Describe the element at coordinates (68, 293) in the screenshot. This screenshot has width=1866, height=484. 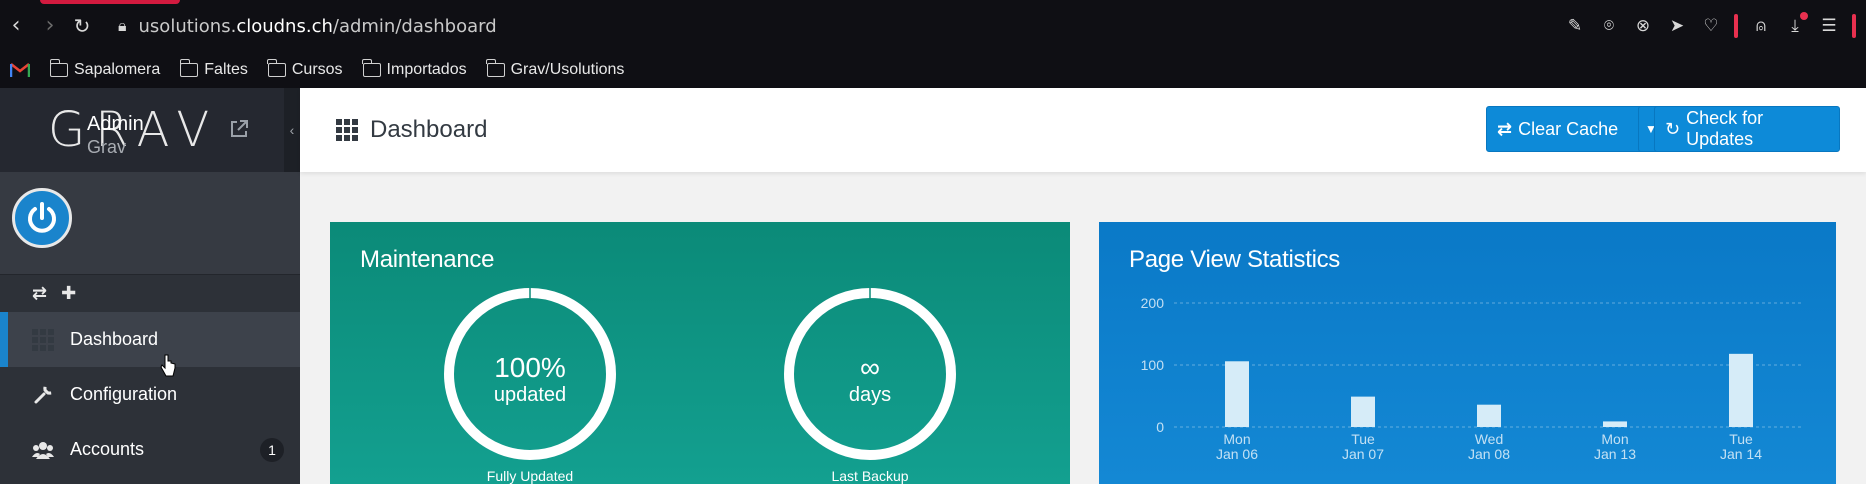
I see `add-page-icon: ✚` at that location.